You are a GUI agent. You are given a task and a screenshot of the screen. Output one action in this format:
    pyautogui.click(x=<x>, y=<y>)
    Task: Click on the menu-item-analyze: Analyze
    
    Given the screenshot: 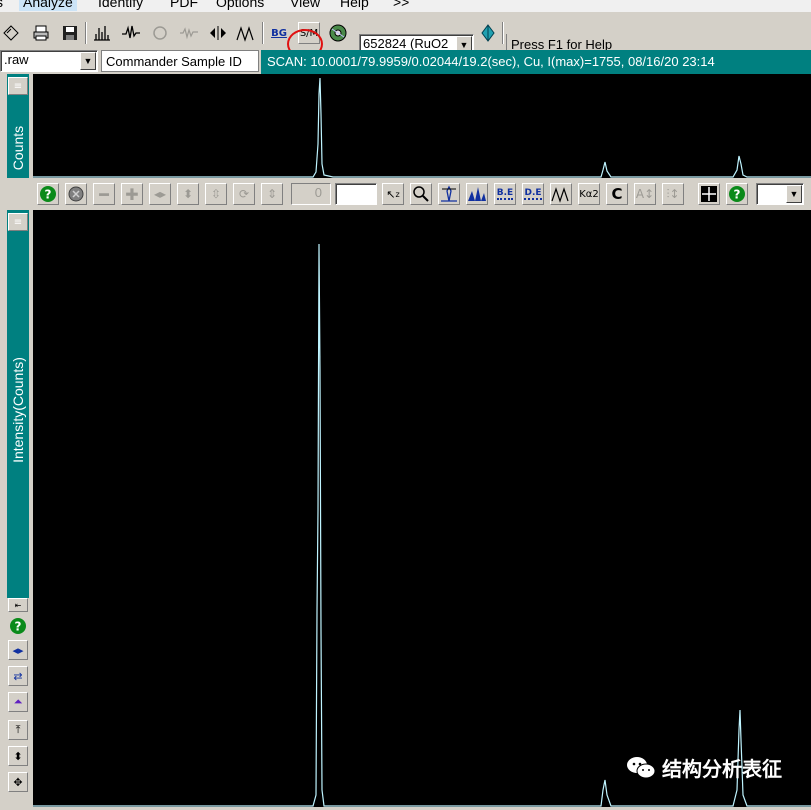 What is the action you would take?
    pyautogui.click(x=48, y=5)
    